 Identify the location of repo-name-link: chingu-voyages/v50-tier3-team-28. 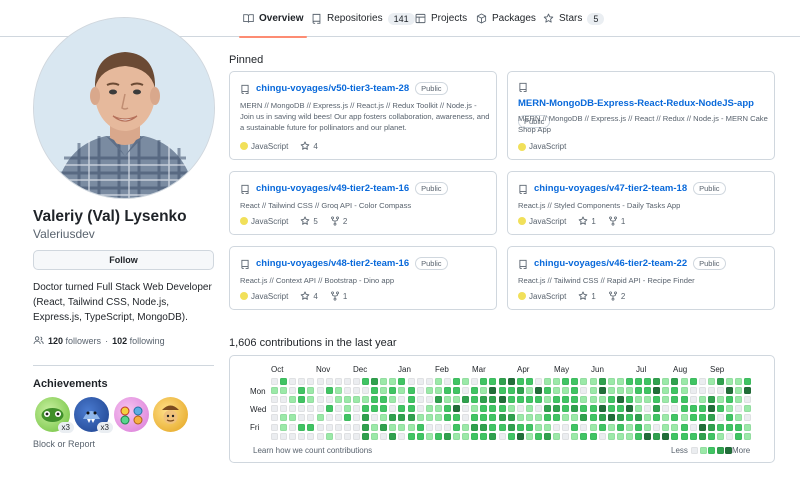
(332, 88).